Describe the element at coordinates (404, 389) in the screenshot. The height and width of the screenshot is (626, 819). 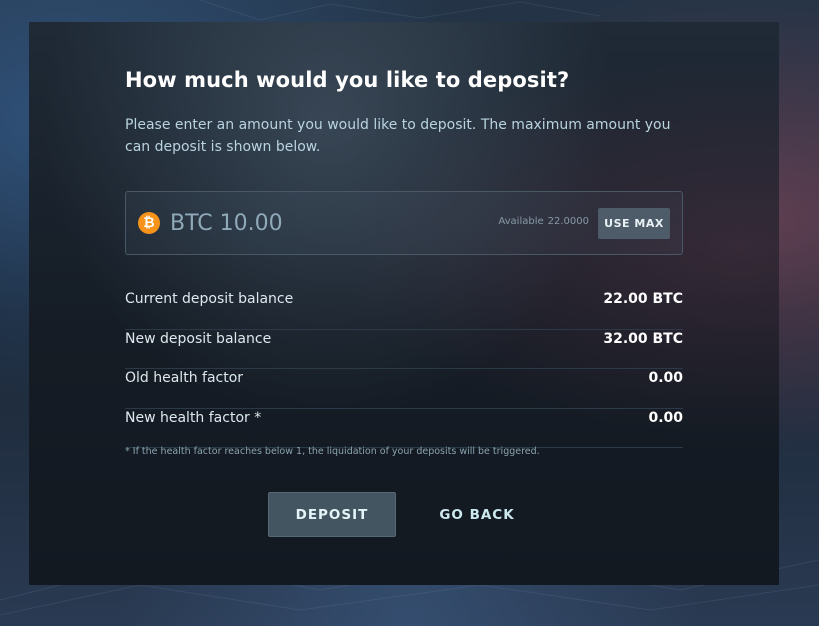
I see `summary-row-old-health-factor: Old health factor 0.00` at that location.